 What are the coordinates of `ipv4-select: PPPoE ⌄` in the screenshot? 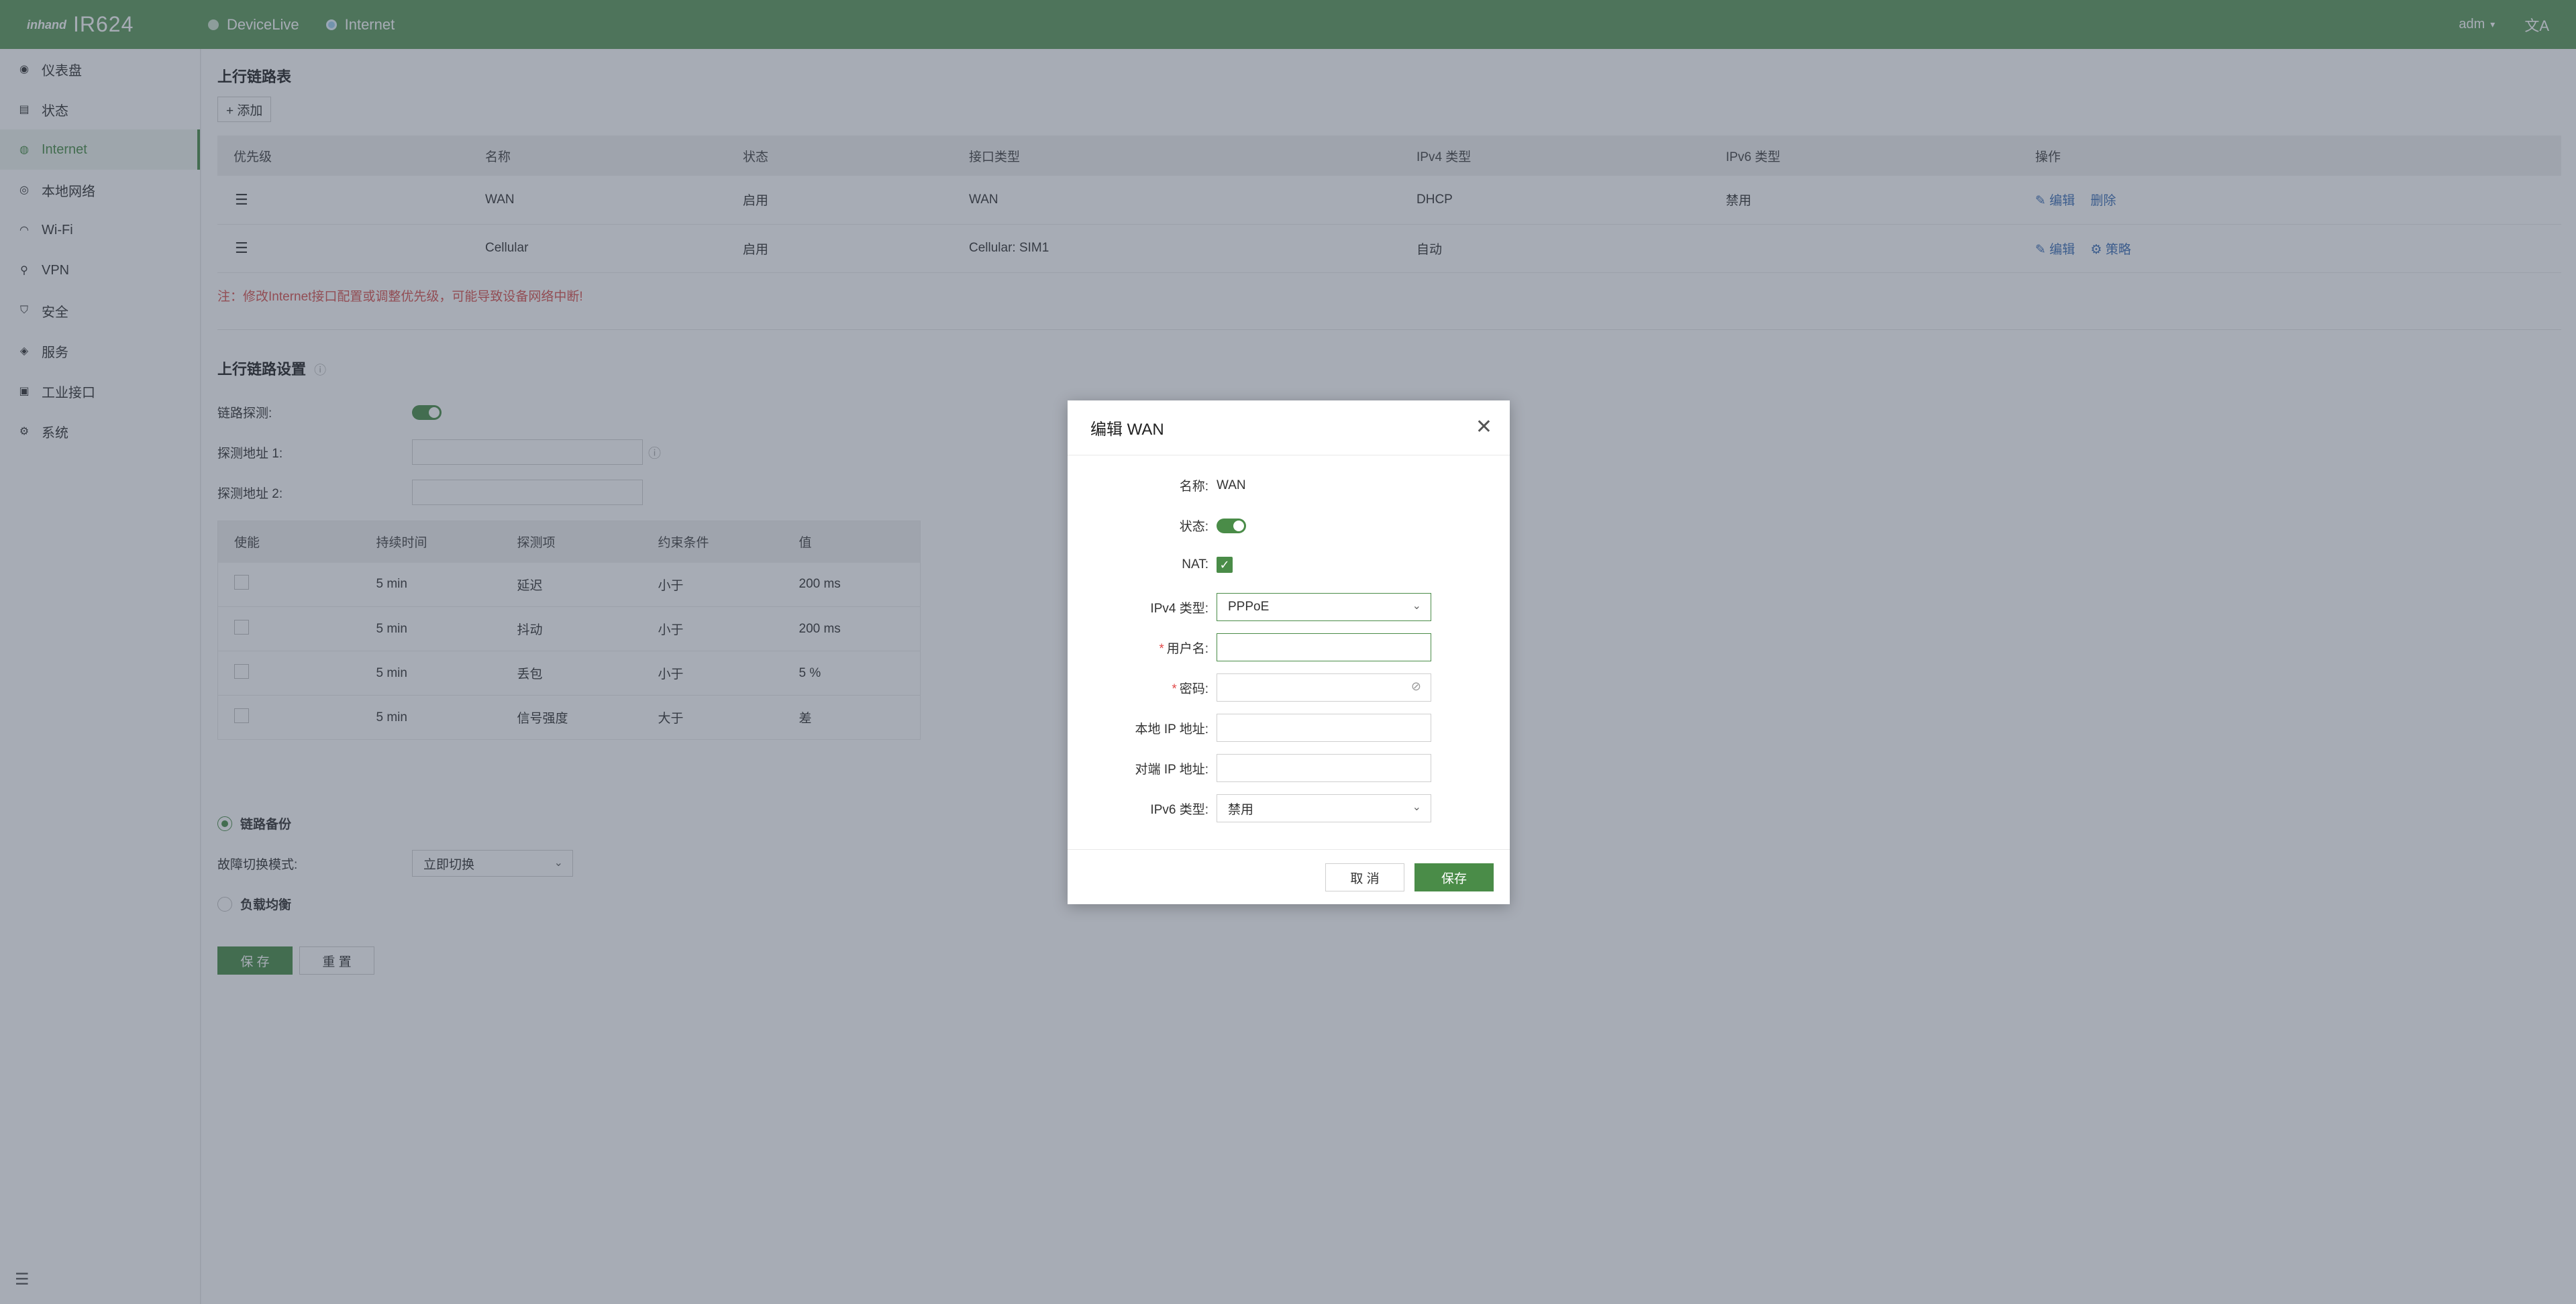 It's located at (1324, 607).